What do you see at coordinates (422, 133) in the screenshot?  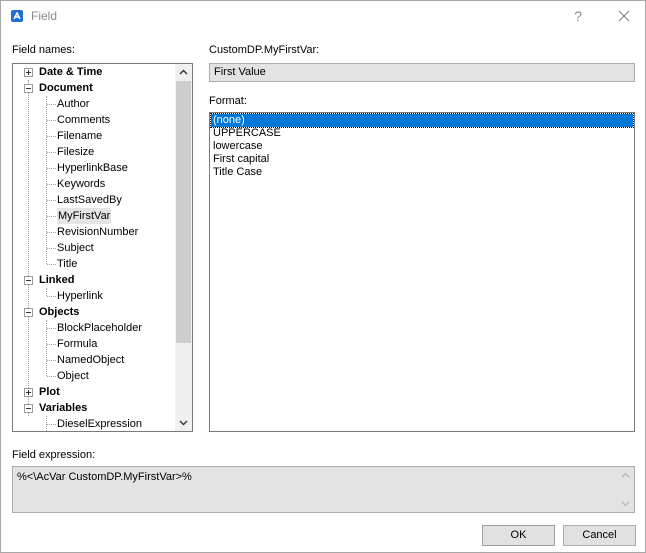 I see `format-option: UPPERCASE` at bounding box center [422, 133].